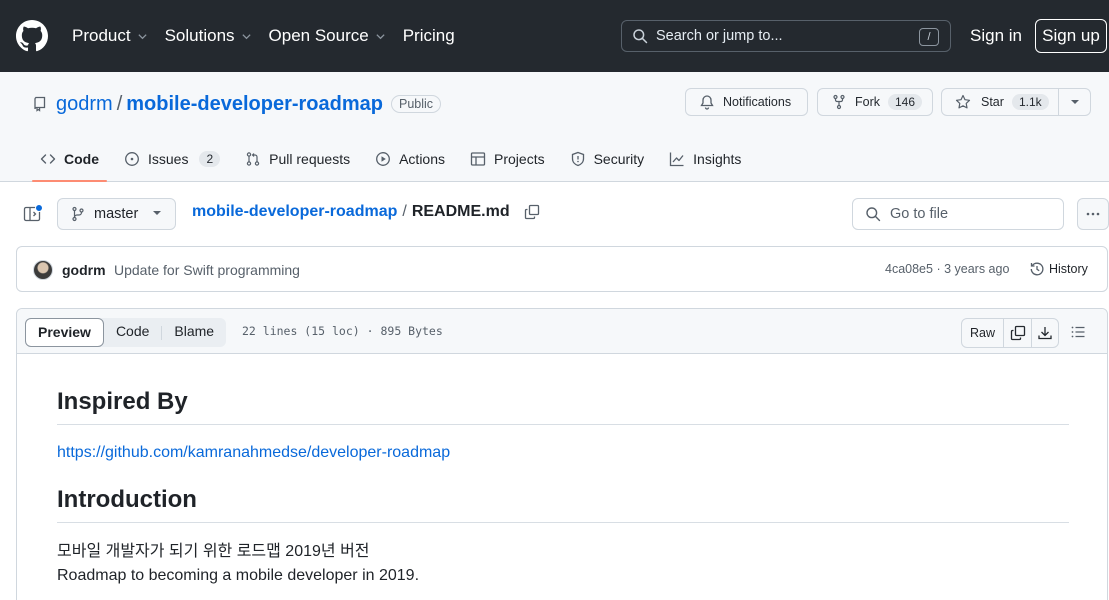  Describe the element at coordinates (207, 270) in the screenshot. I see `commit-message-link: Update for Swift programming` at that location.